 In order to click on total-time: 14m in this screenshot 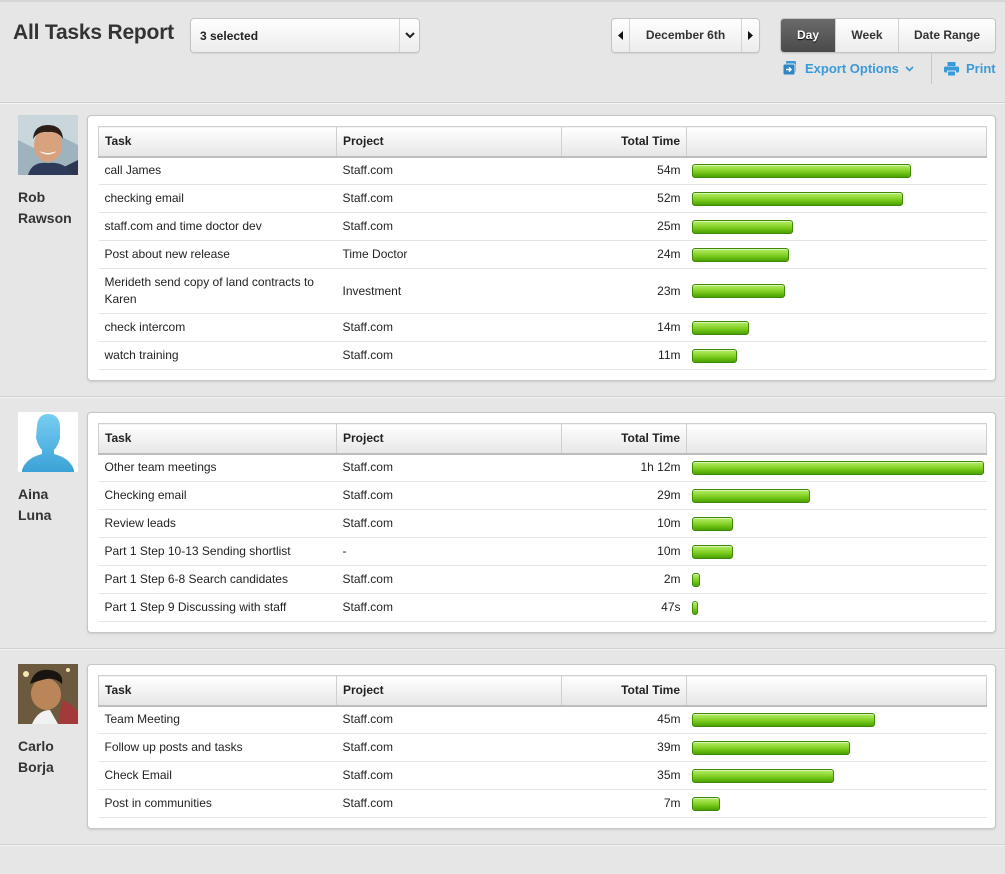, I will do `click(624, 327)`.